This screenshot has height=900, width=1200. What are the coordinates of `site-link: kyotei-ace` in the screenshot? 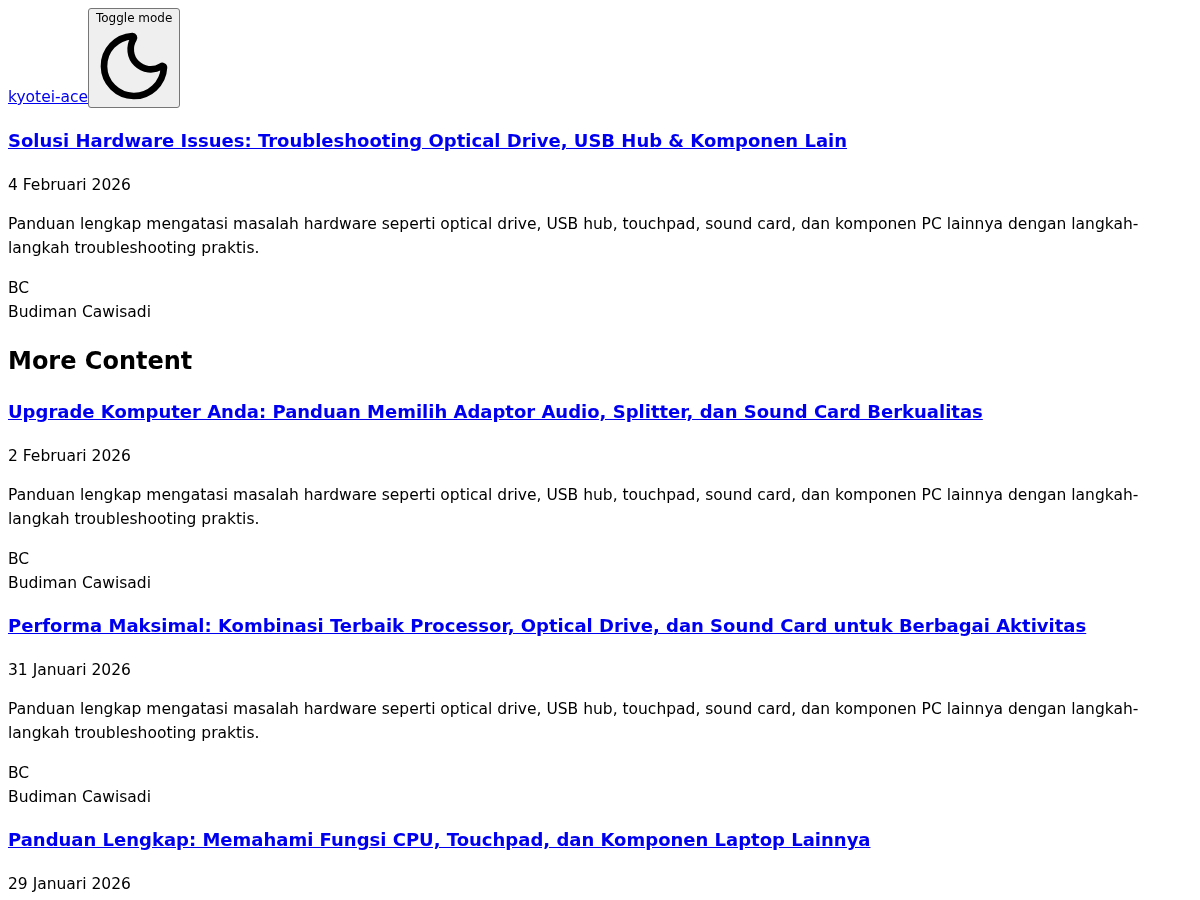 It's located at (48, 97).